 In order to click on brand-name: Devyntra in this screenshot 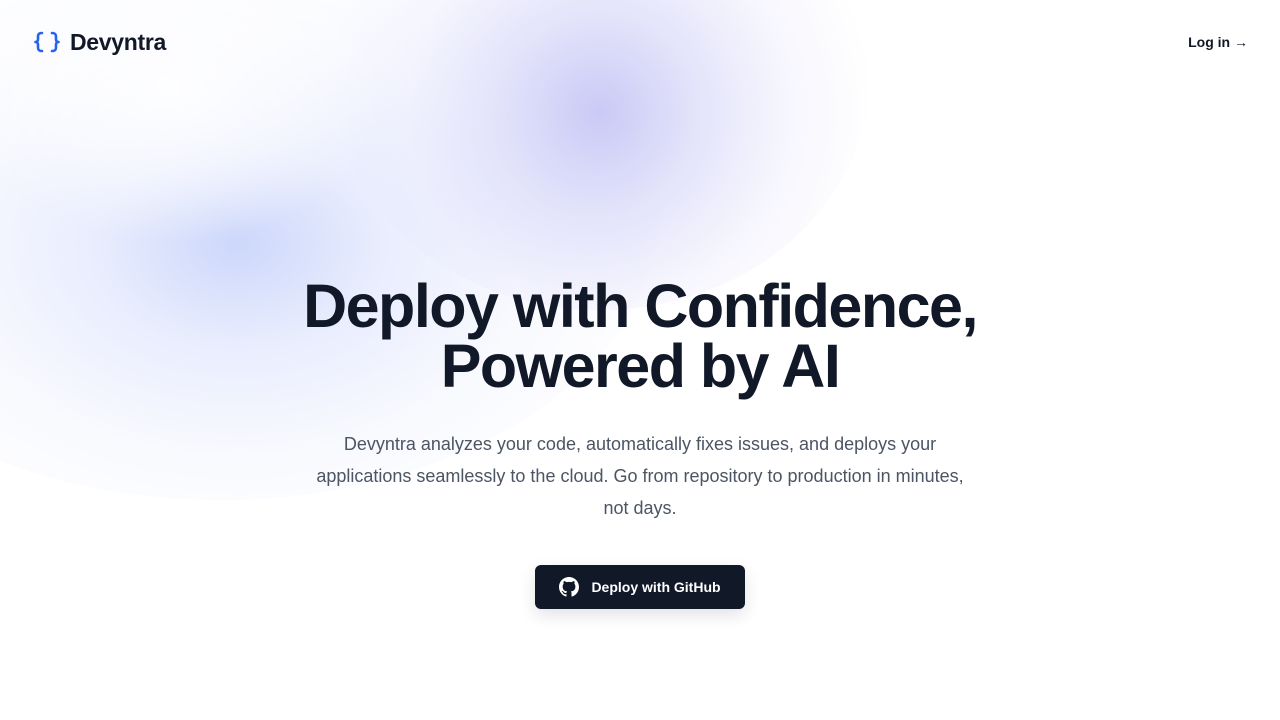, I will do `click(118, 41)`.